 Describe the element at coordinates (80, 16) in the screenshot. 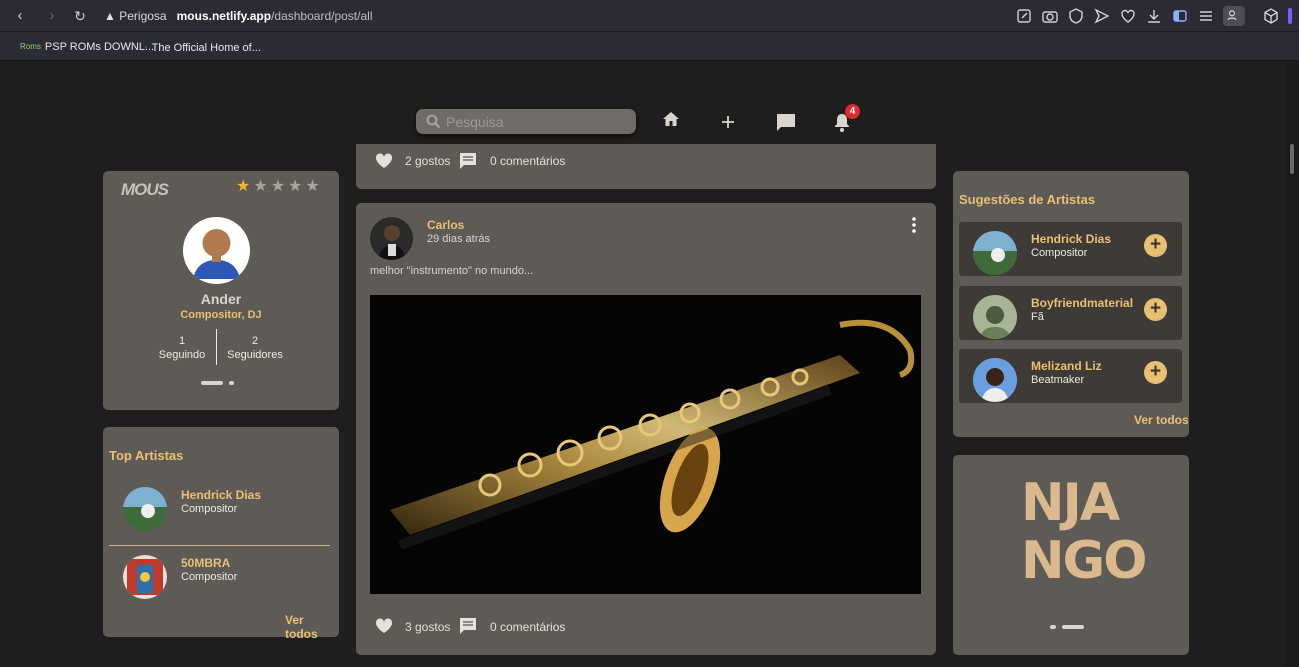

I see `reload-icon: ↻` at that location.